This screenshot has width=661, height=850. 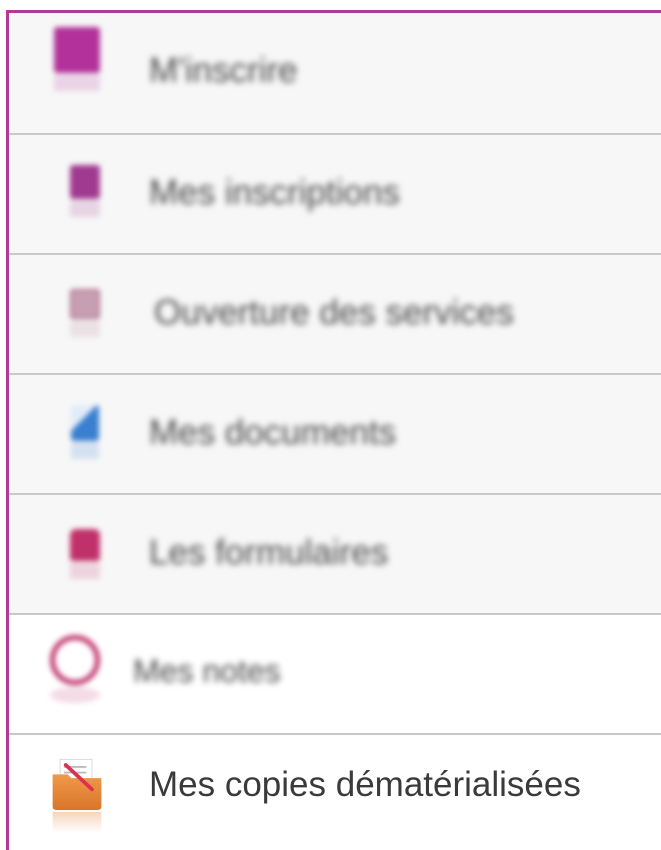 I want to click on register-icon, so click(x=77, y=67).